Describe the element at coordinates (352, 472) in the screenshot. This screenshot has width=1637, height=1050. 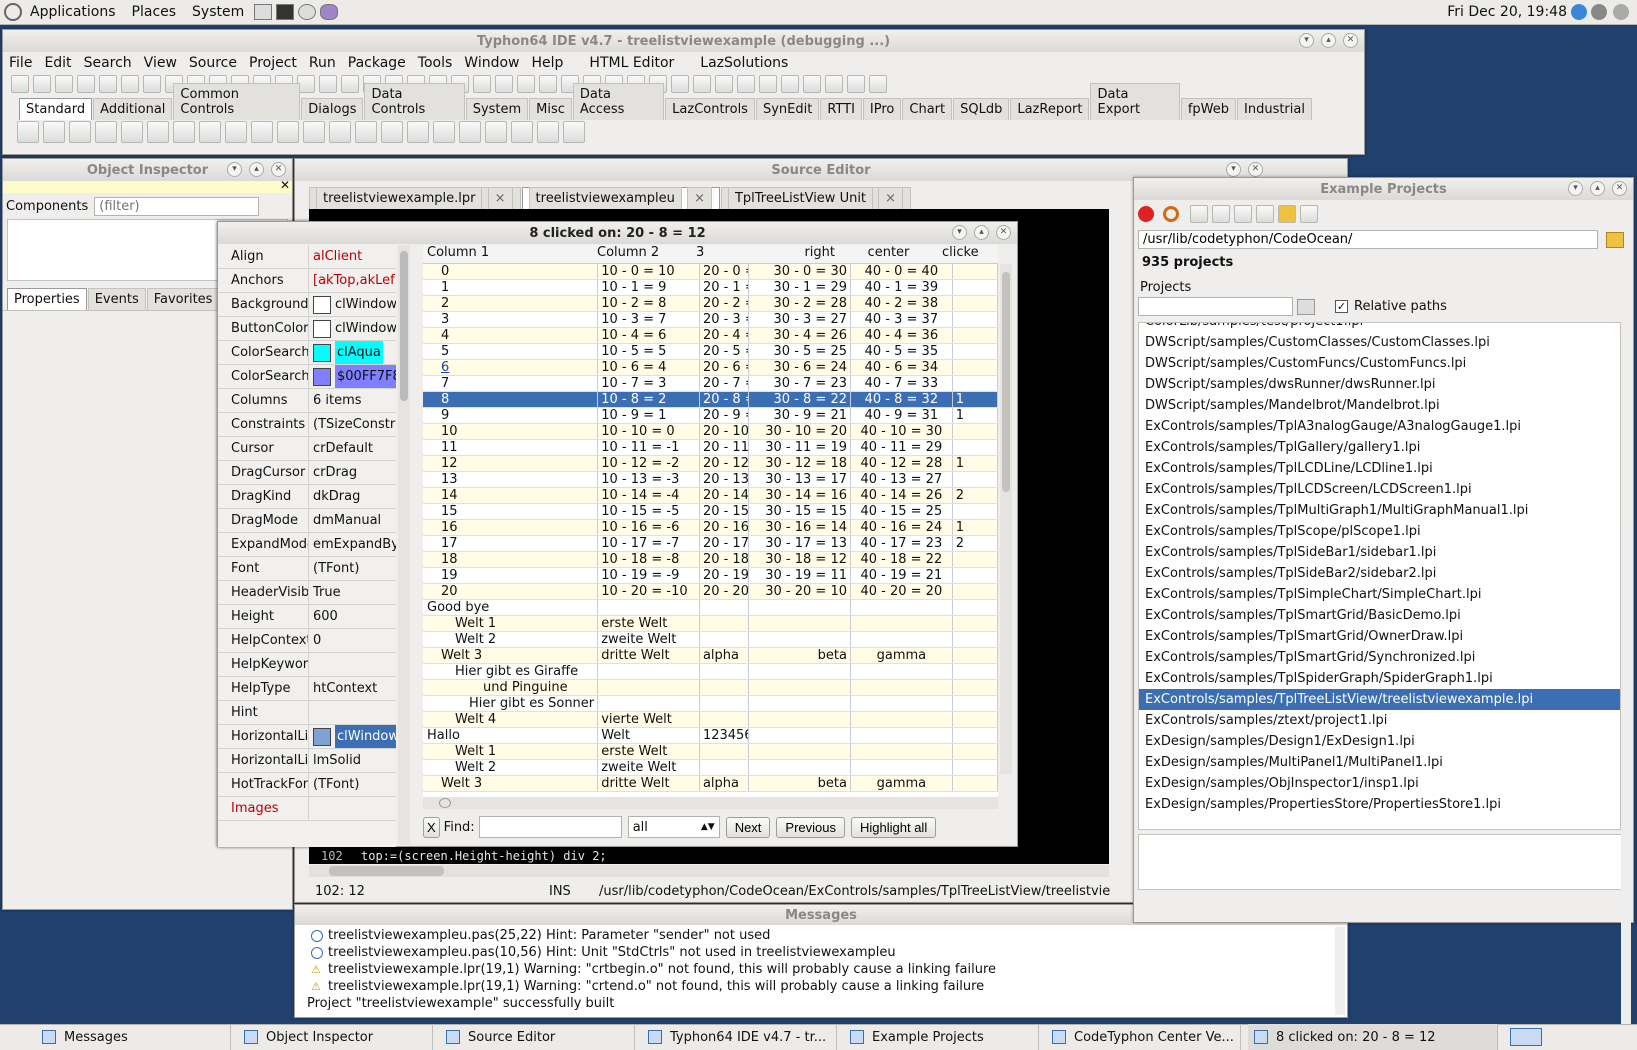
I see `property-value: crDrag` at that location.